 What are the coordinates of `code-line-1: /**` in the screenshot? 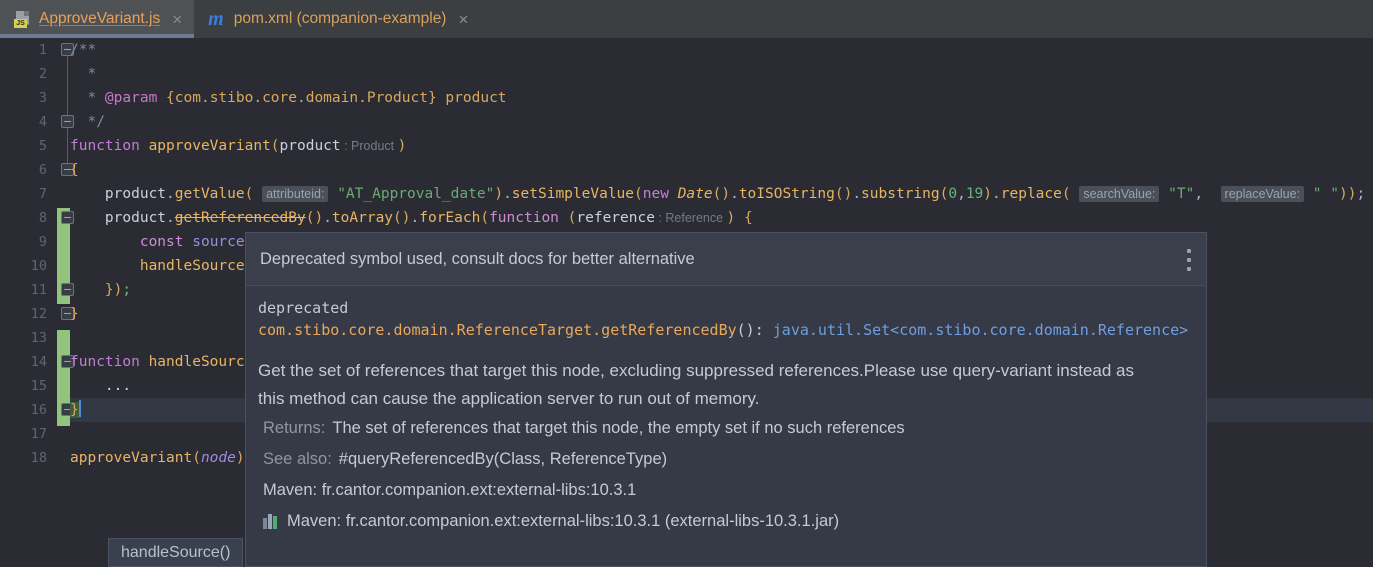 It's located at (83, 50).